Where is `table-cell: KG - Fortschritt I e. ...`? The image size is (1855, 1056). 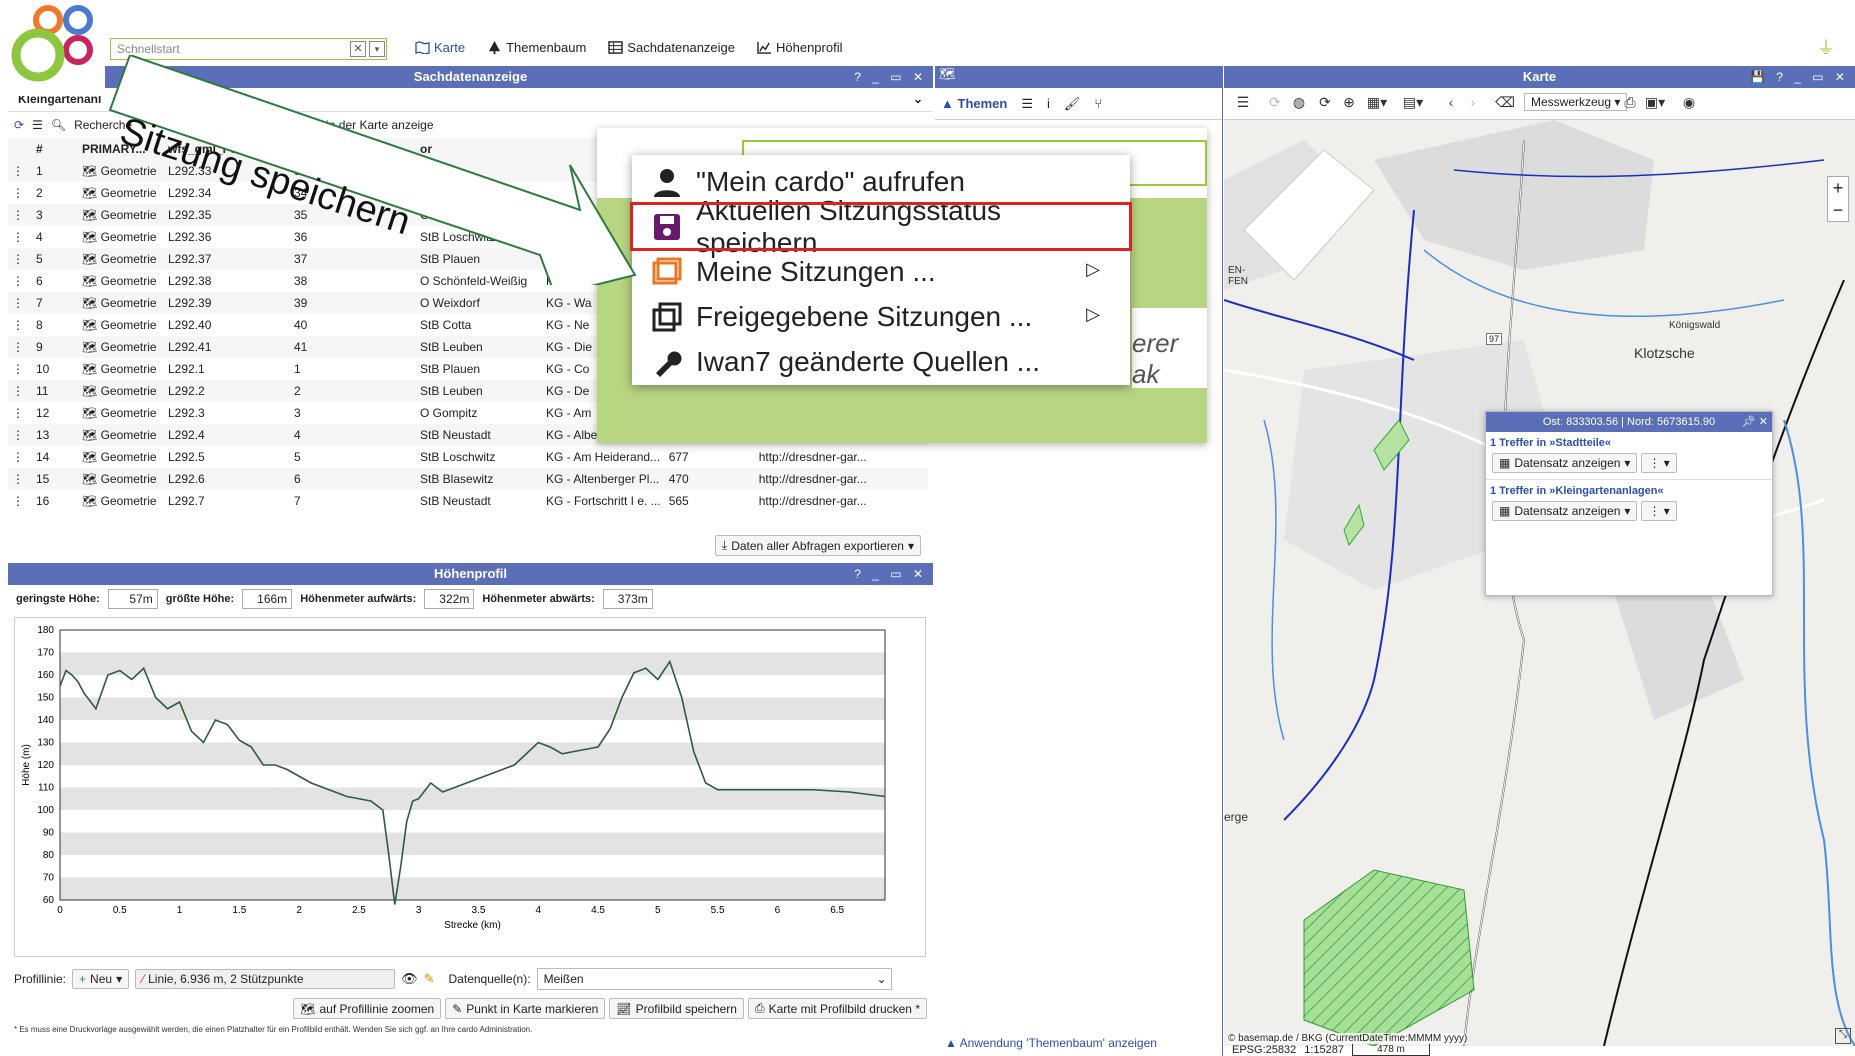 table-cell: KG - Fortschritt I e. ... is located at coordinates (603, 501).